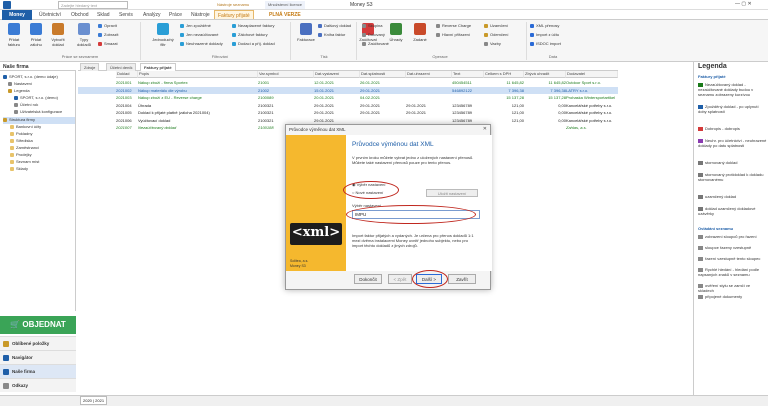  Describe the element at coordinates (324, 112) in the screenshot. I see `table-cell: 29.01.2021` at that location.